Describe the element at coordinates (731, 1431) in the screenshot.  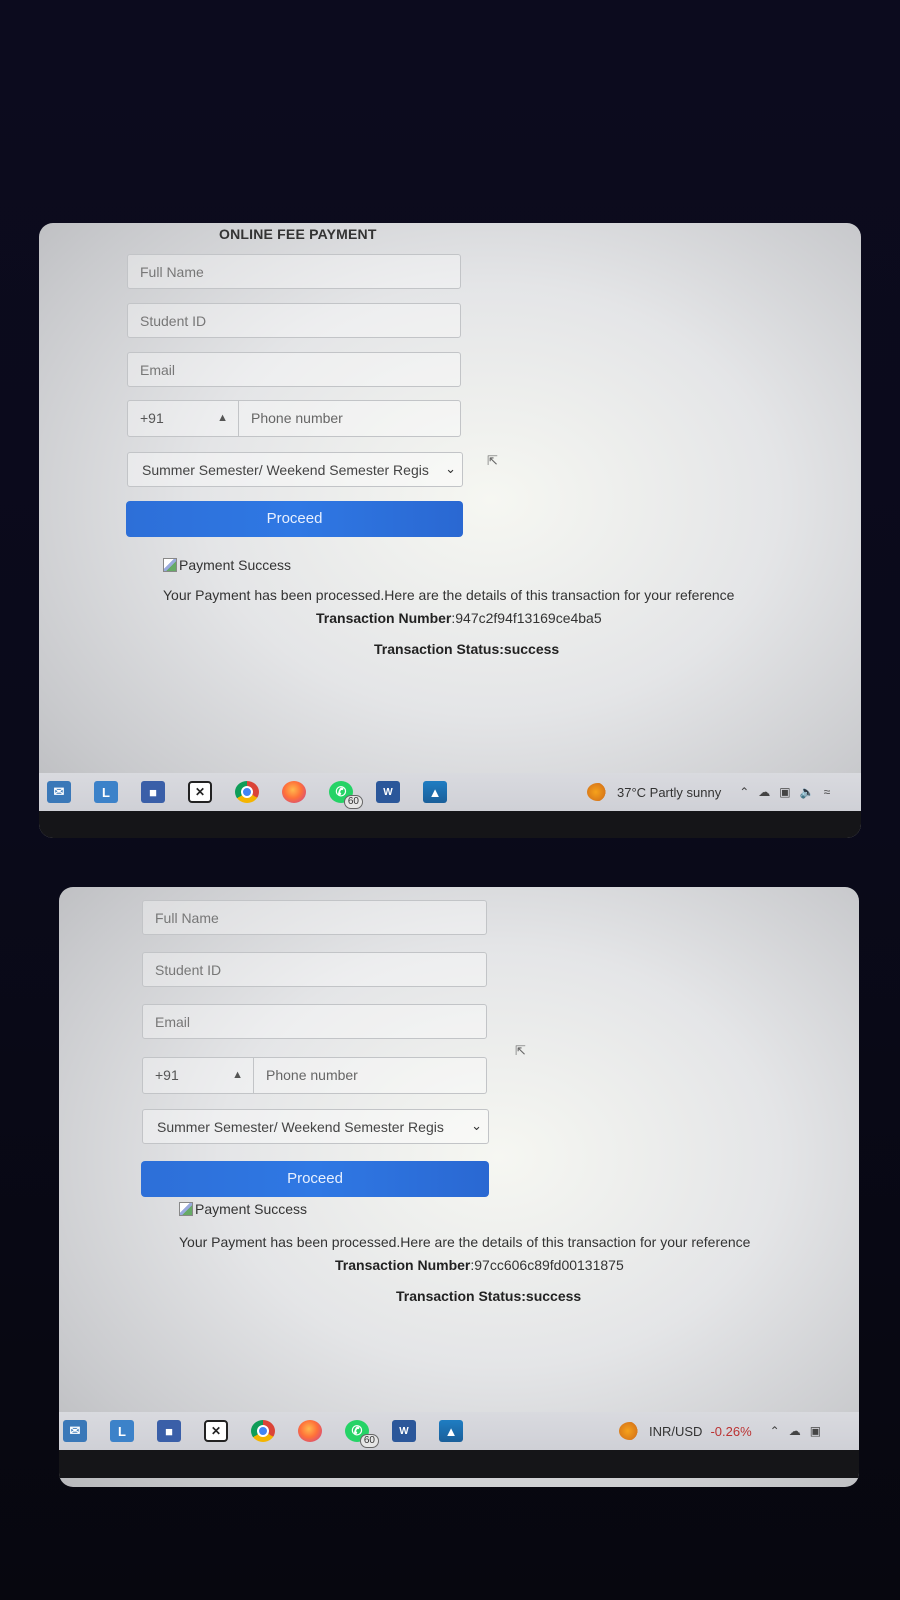
I see `currency-change: -0.26%` at that location.